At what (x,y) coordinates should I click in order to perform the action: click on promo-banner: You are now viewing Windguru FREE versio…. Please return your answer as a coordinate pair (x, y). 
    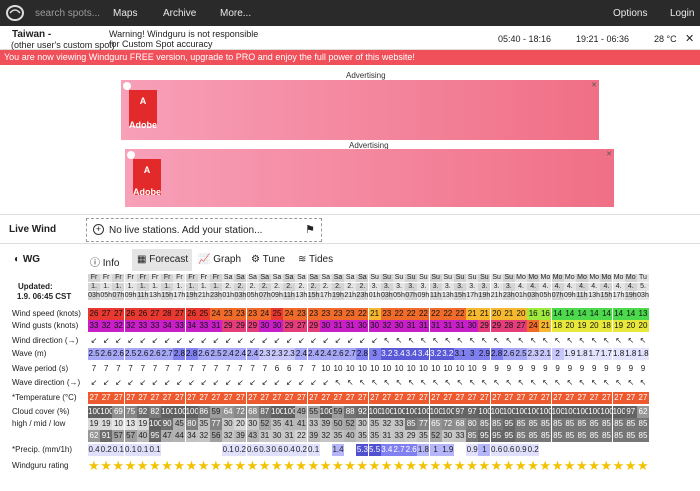
    Looking at the image, I should click on (350, 57).